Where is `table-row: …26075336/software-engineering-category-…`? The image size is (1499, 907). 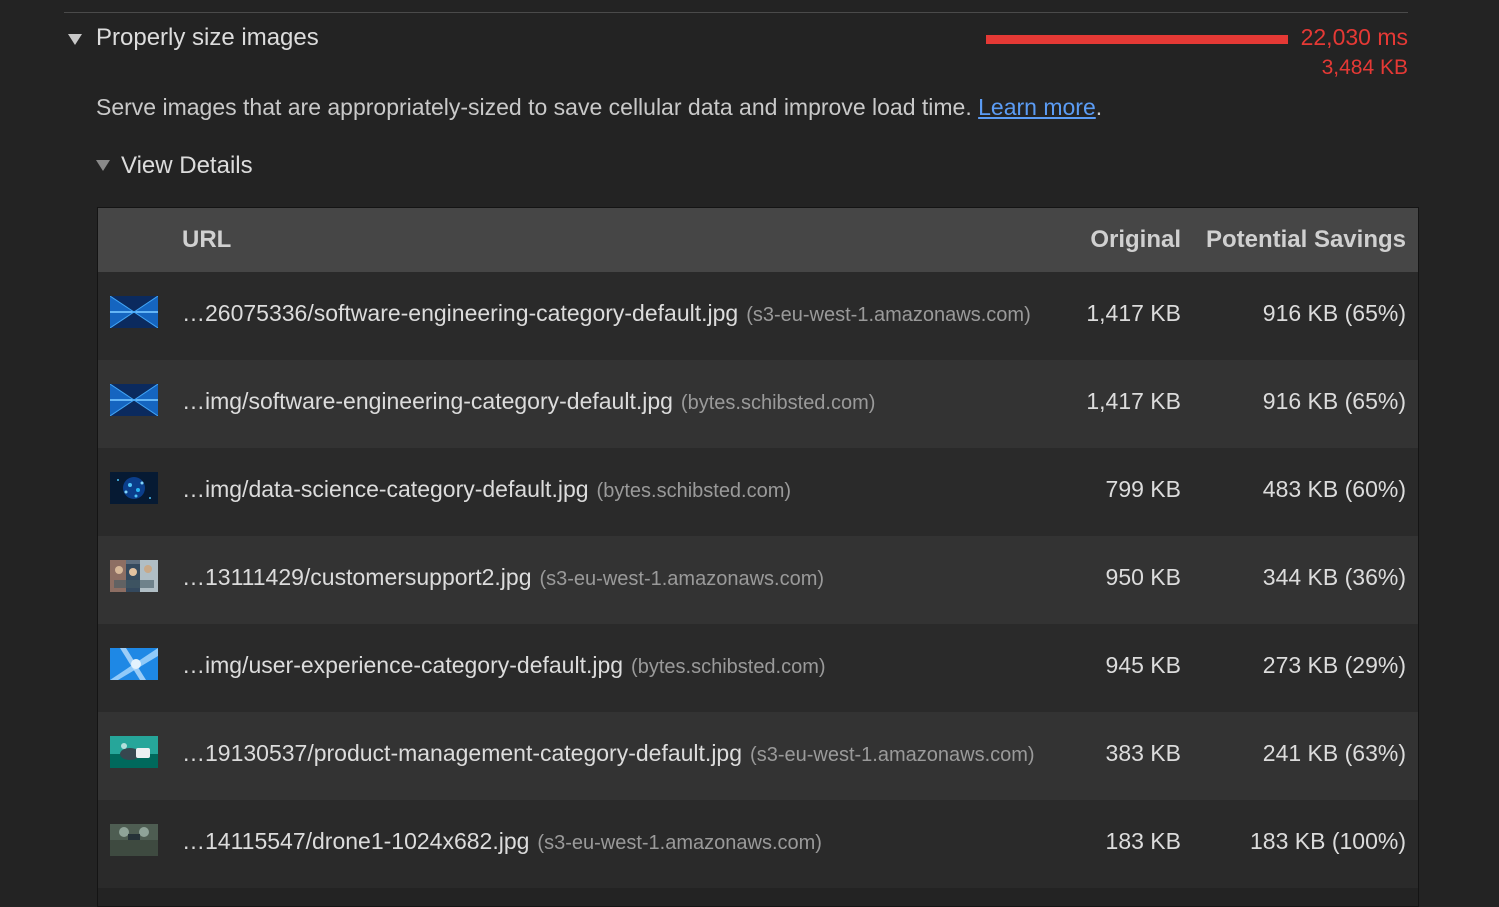 table-row: …26075336/software-engineering-category-… is located at coordinates (758, 316).